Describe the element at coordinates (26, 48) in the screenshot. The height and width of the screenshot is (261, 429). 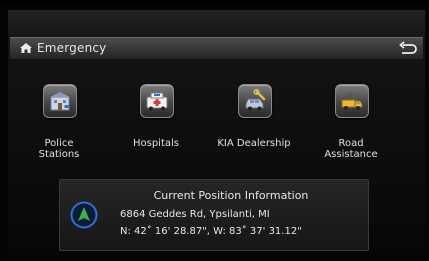
I see `home-icon` at that location.